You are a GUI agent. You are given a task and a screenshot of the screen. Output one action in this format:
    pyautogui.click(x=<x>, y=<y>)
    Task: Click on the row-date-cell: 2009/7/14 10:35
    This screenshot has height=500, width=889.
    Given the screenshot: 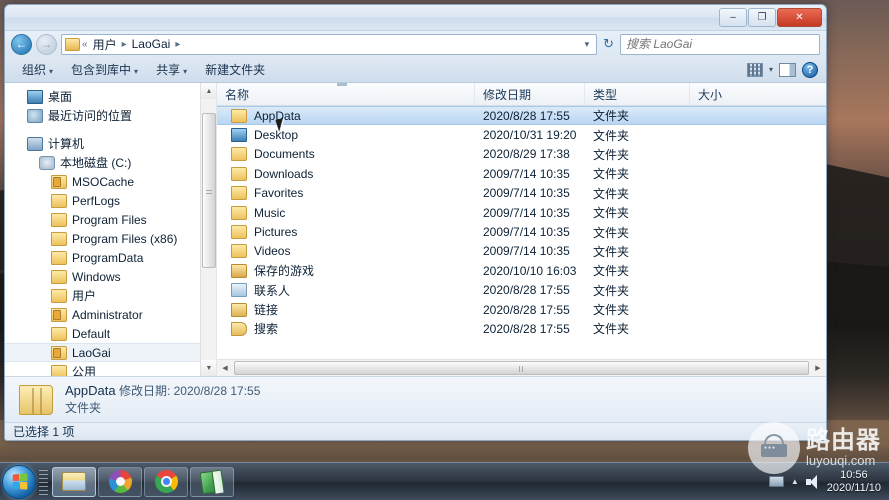 What is the action you would take?
    pyautogui.click(x=526, y=173)
    